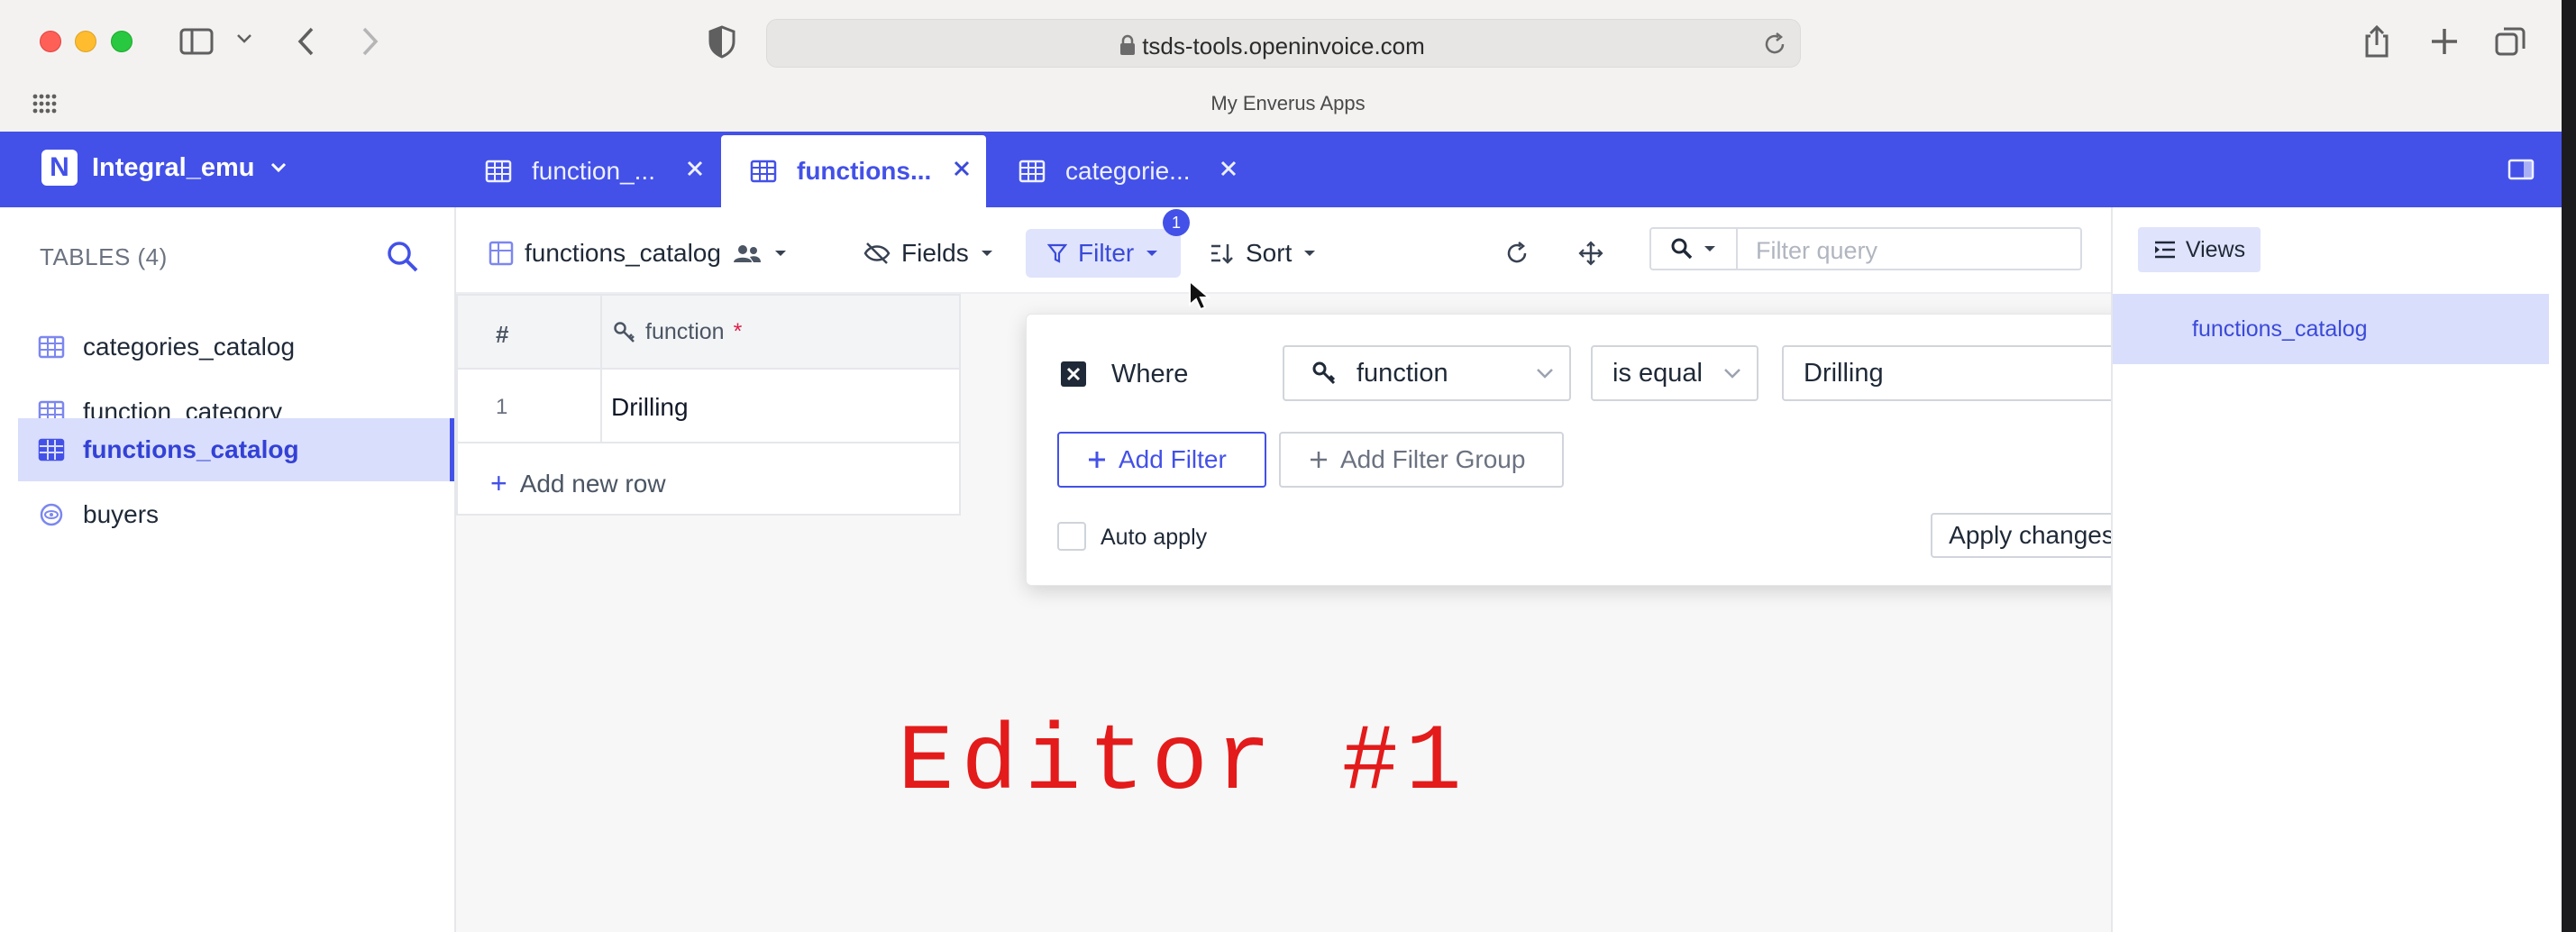 Image resolution: width=2576 pixels, height=932 pixels. I want to click on add-row-button: + Add new row, so click(578, 484).